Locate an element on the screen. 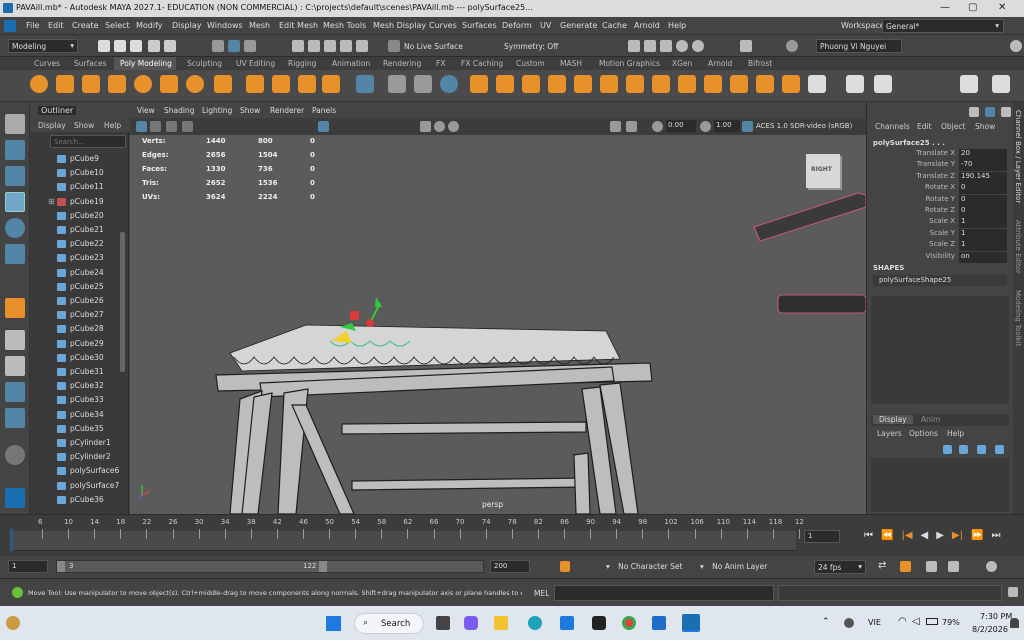  poly-torus-icon is located at coordinates (143, 84).